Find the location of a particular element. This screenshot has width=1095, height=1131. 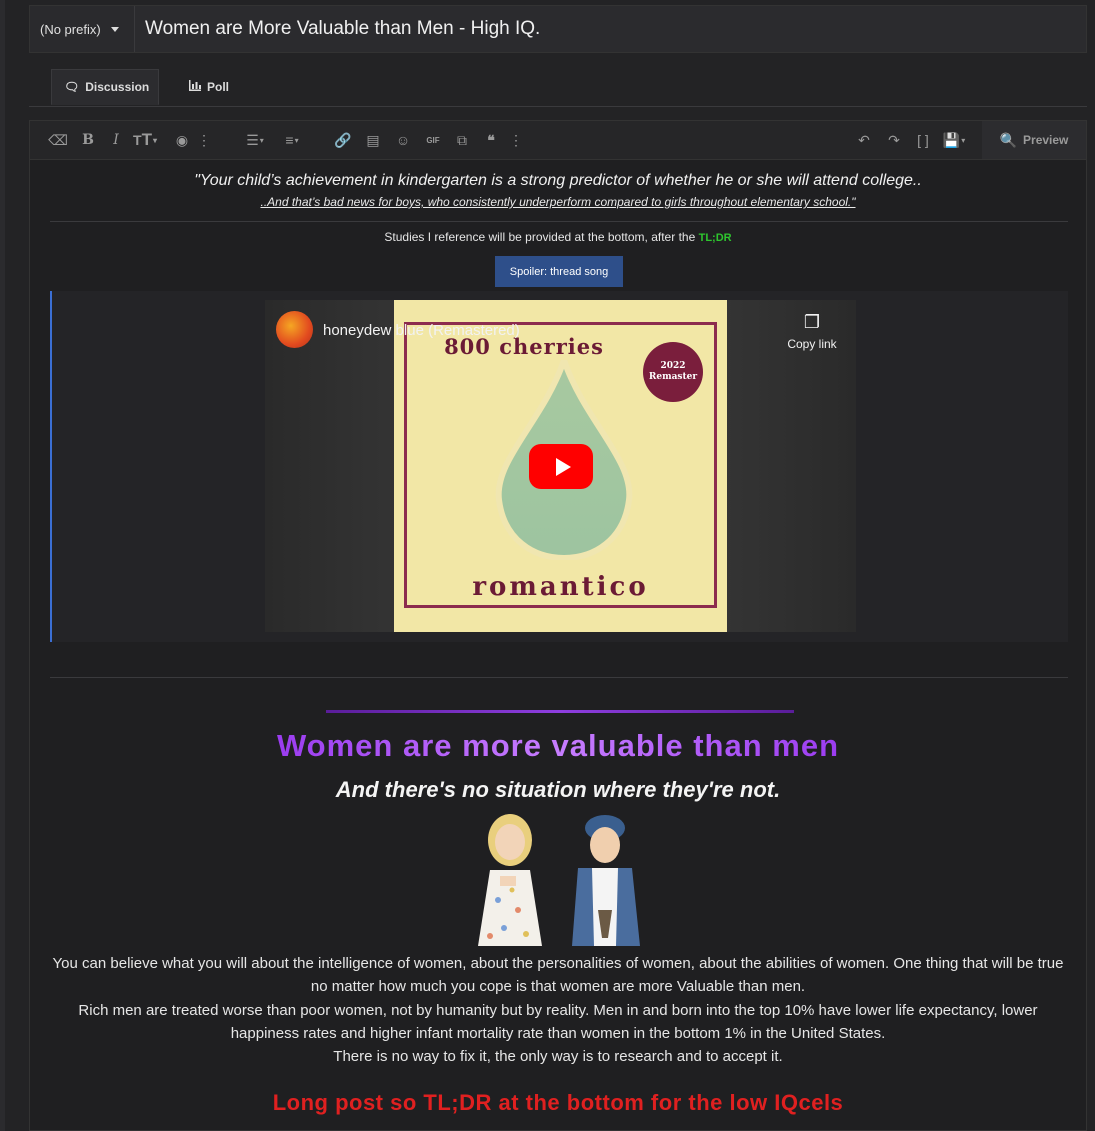

link-icon: 🔗 is located at coordinates (343, 140).